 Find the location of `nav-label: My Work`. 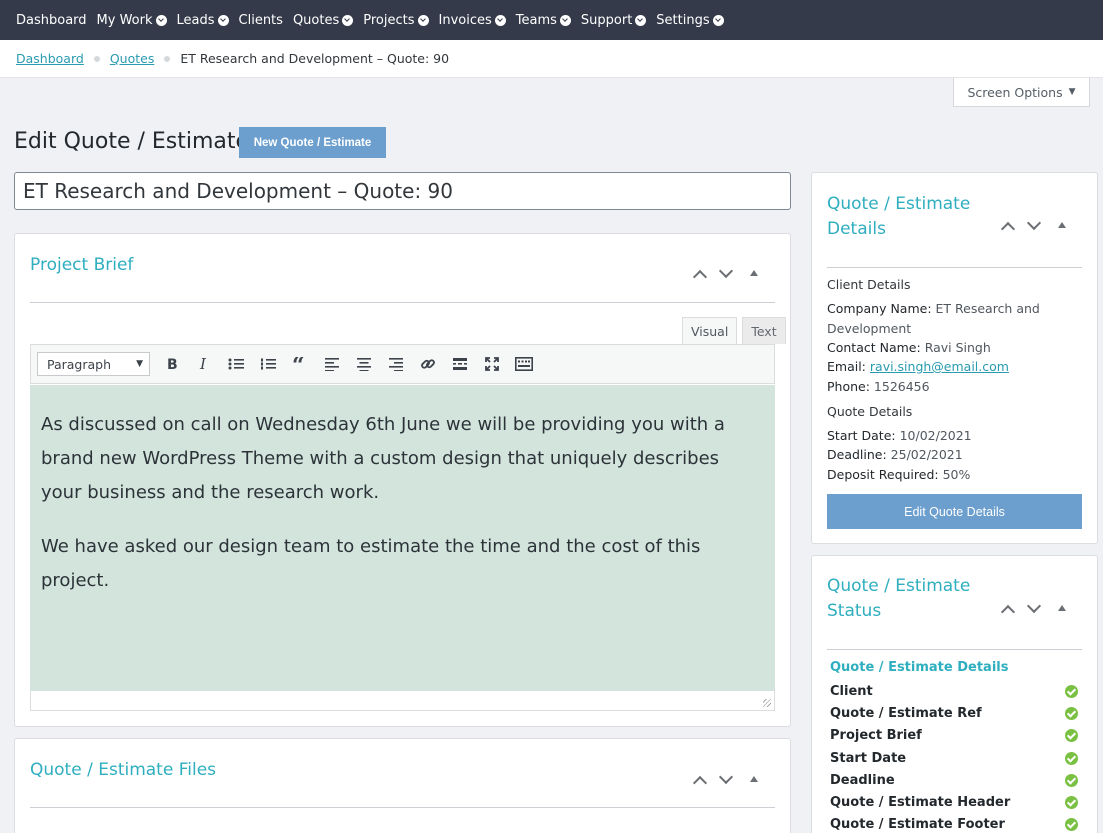

nav-label: My Work is located at coordinates (124, 20).